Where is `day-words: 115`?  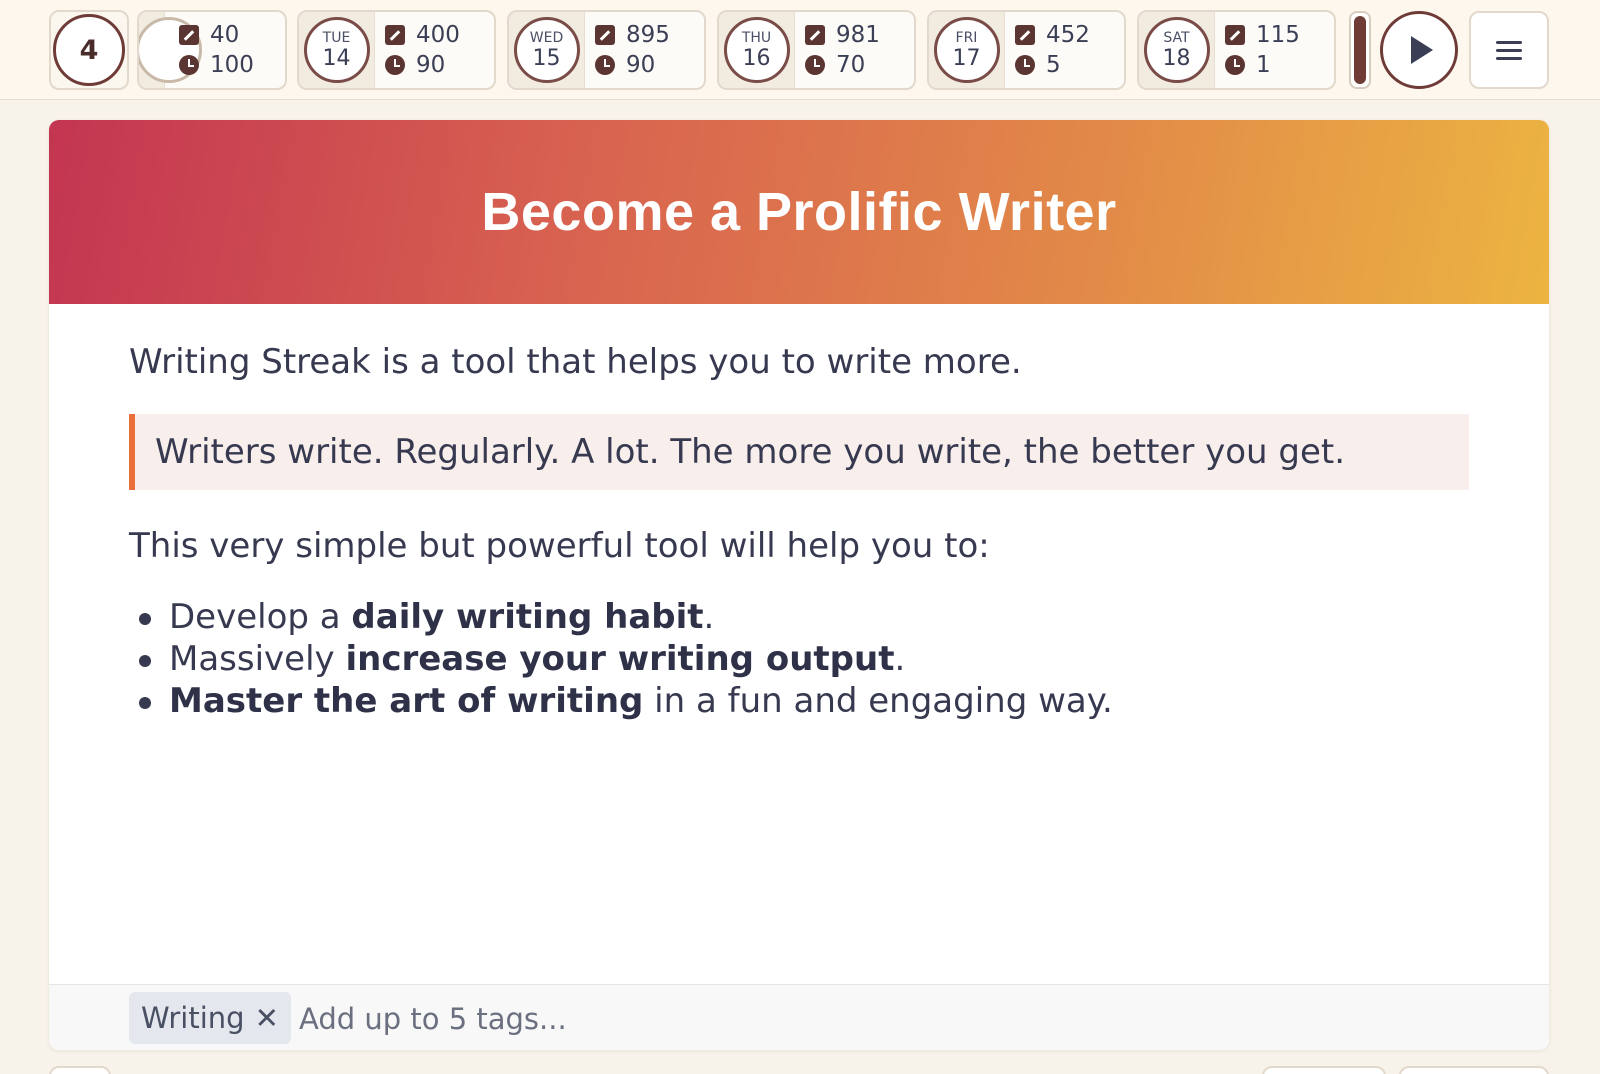 day-words: 115 is located at coordinates (1278, 35).